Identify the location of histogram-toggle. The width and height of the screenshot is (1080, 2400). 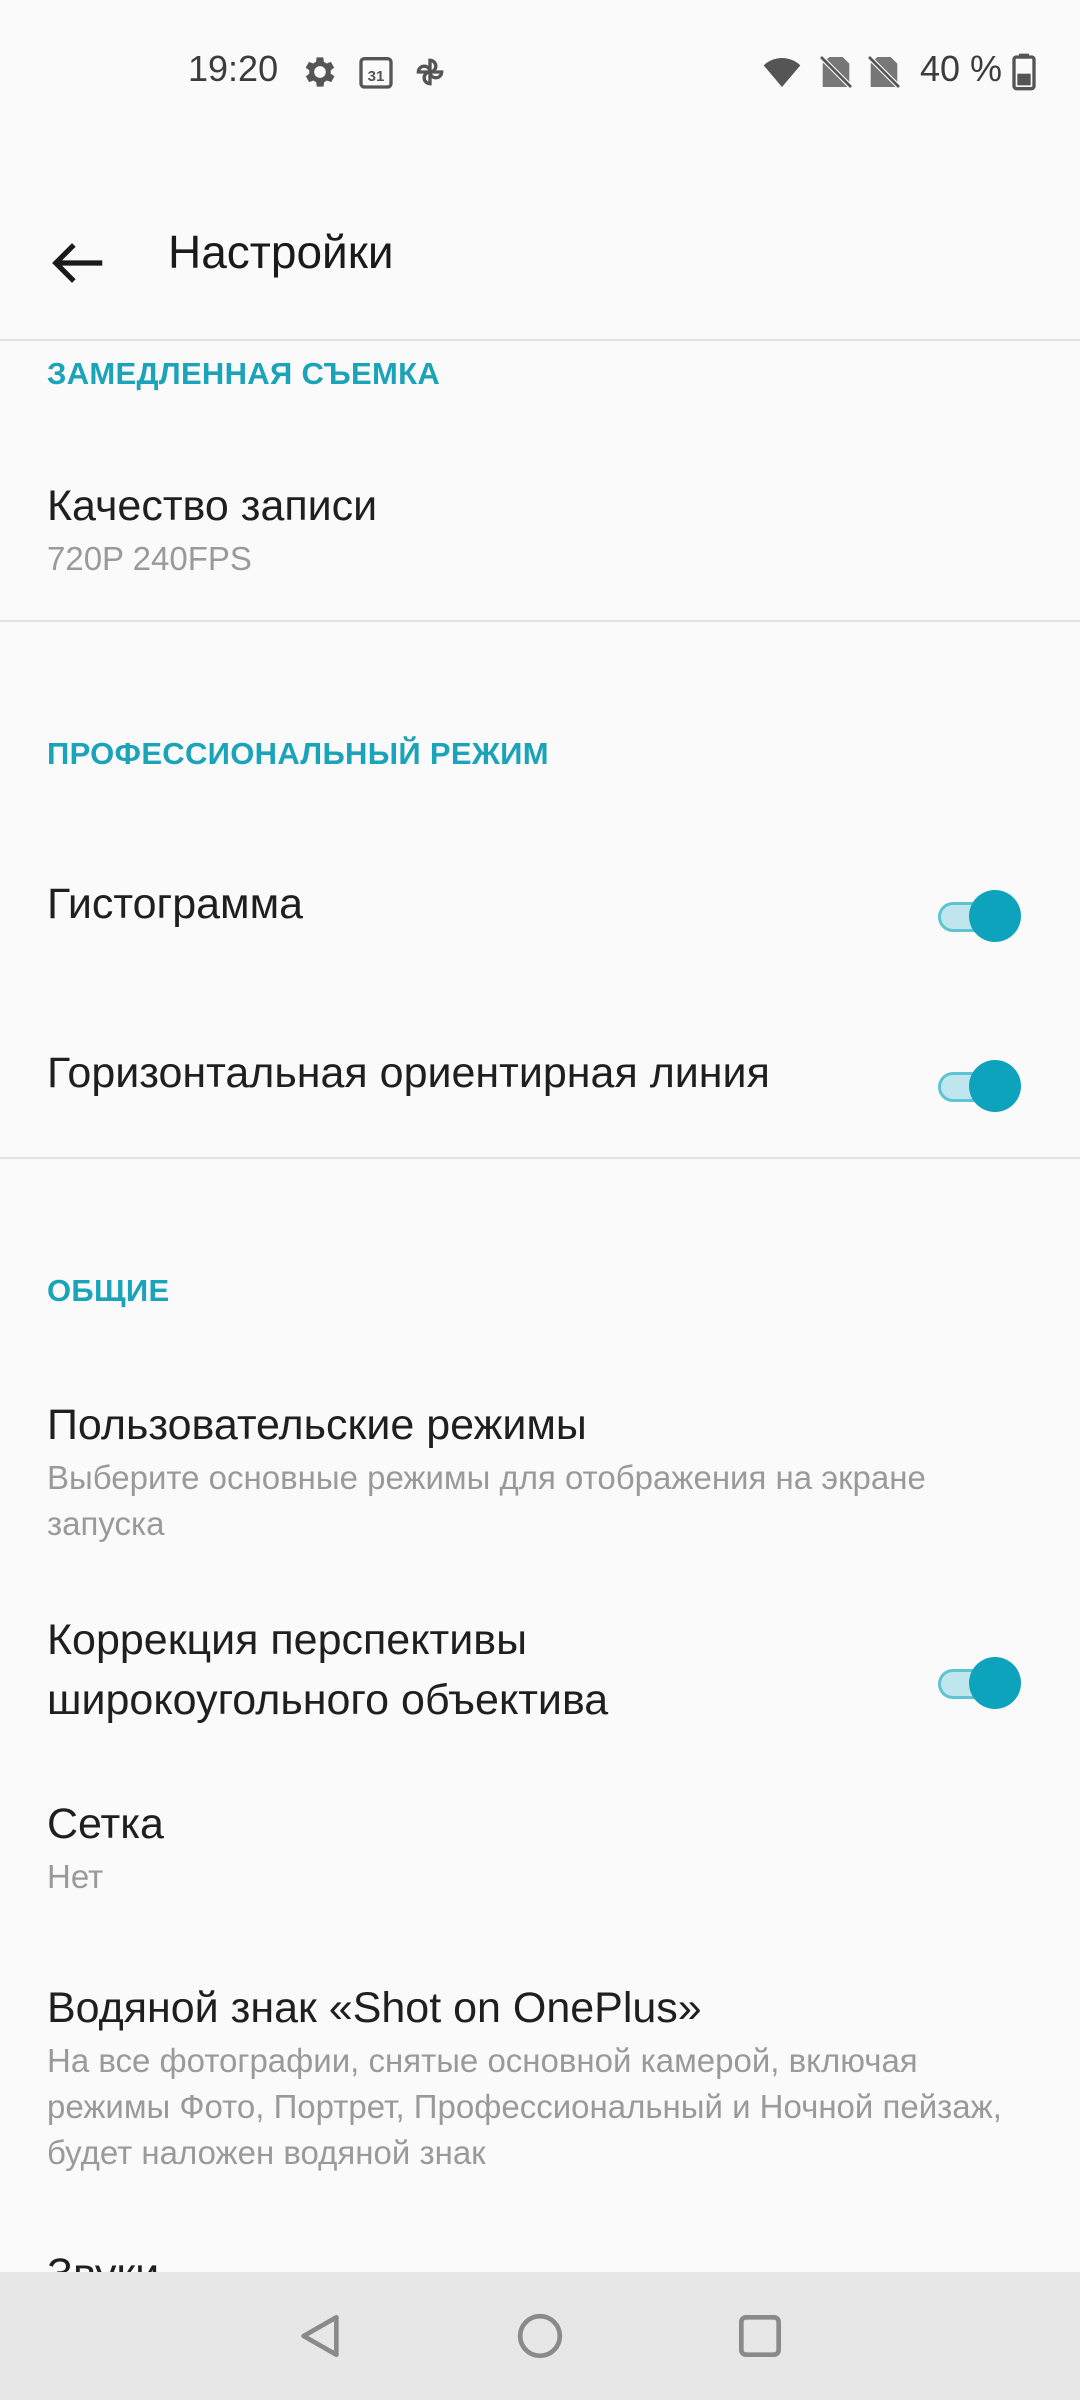
(979, 916).